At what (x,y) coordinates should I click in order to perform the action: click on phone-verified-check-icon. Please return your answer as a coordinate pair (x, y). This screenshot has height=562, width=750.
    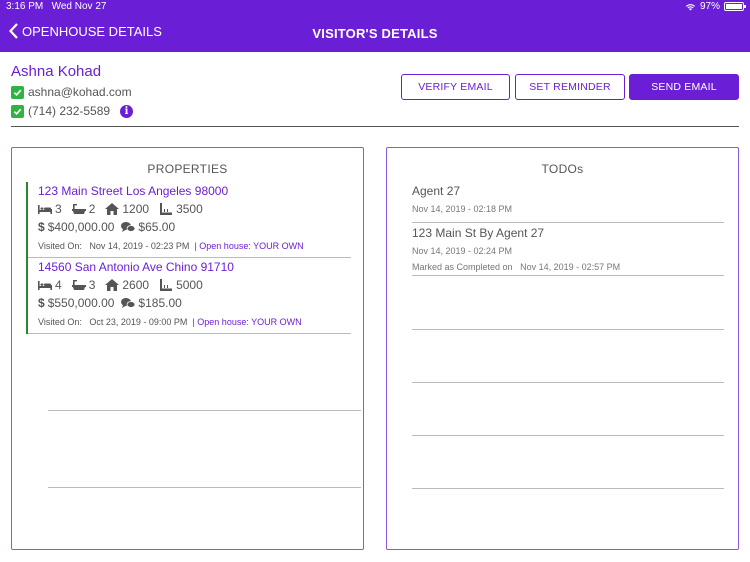
    Looking at the image, I should click on (17, 111).